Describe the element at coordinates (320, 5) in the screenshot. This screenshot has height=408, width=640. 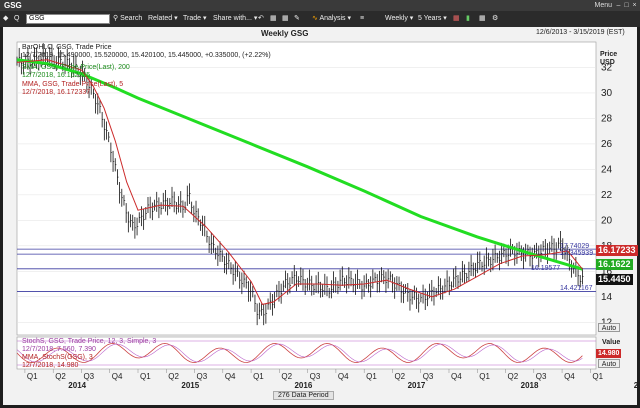
I see `title-bar: GSG Menu – □ ×` at that location.